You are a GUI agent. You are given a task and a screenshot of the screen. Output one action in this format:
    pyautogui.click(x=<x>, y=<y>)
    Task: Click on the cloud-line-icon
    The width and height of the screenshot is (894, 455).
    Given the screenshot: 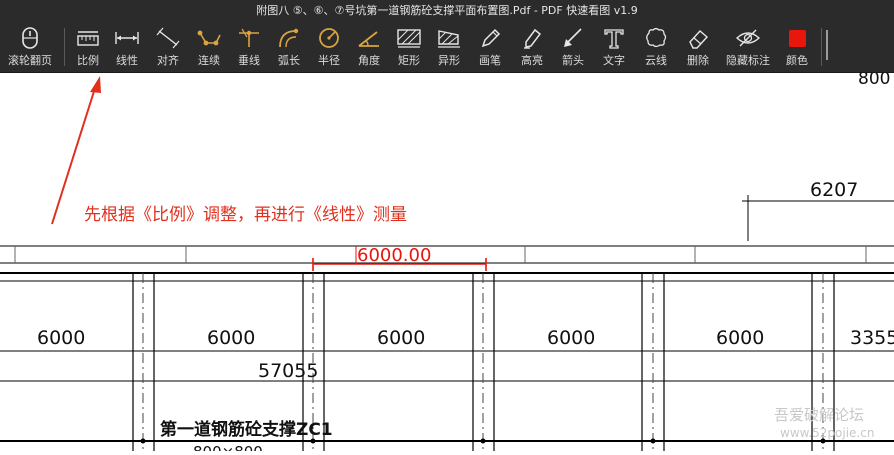 What is the action you would take?
    pyautogui.click(x=656, y=38)
    